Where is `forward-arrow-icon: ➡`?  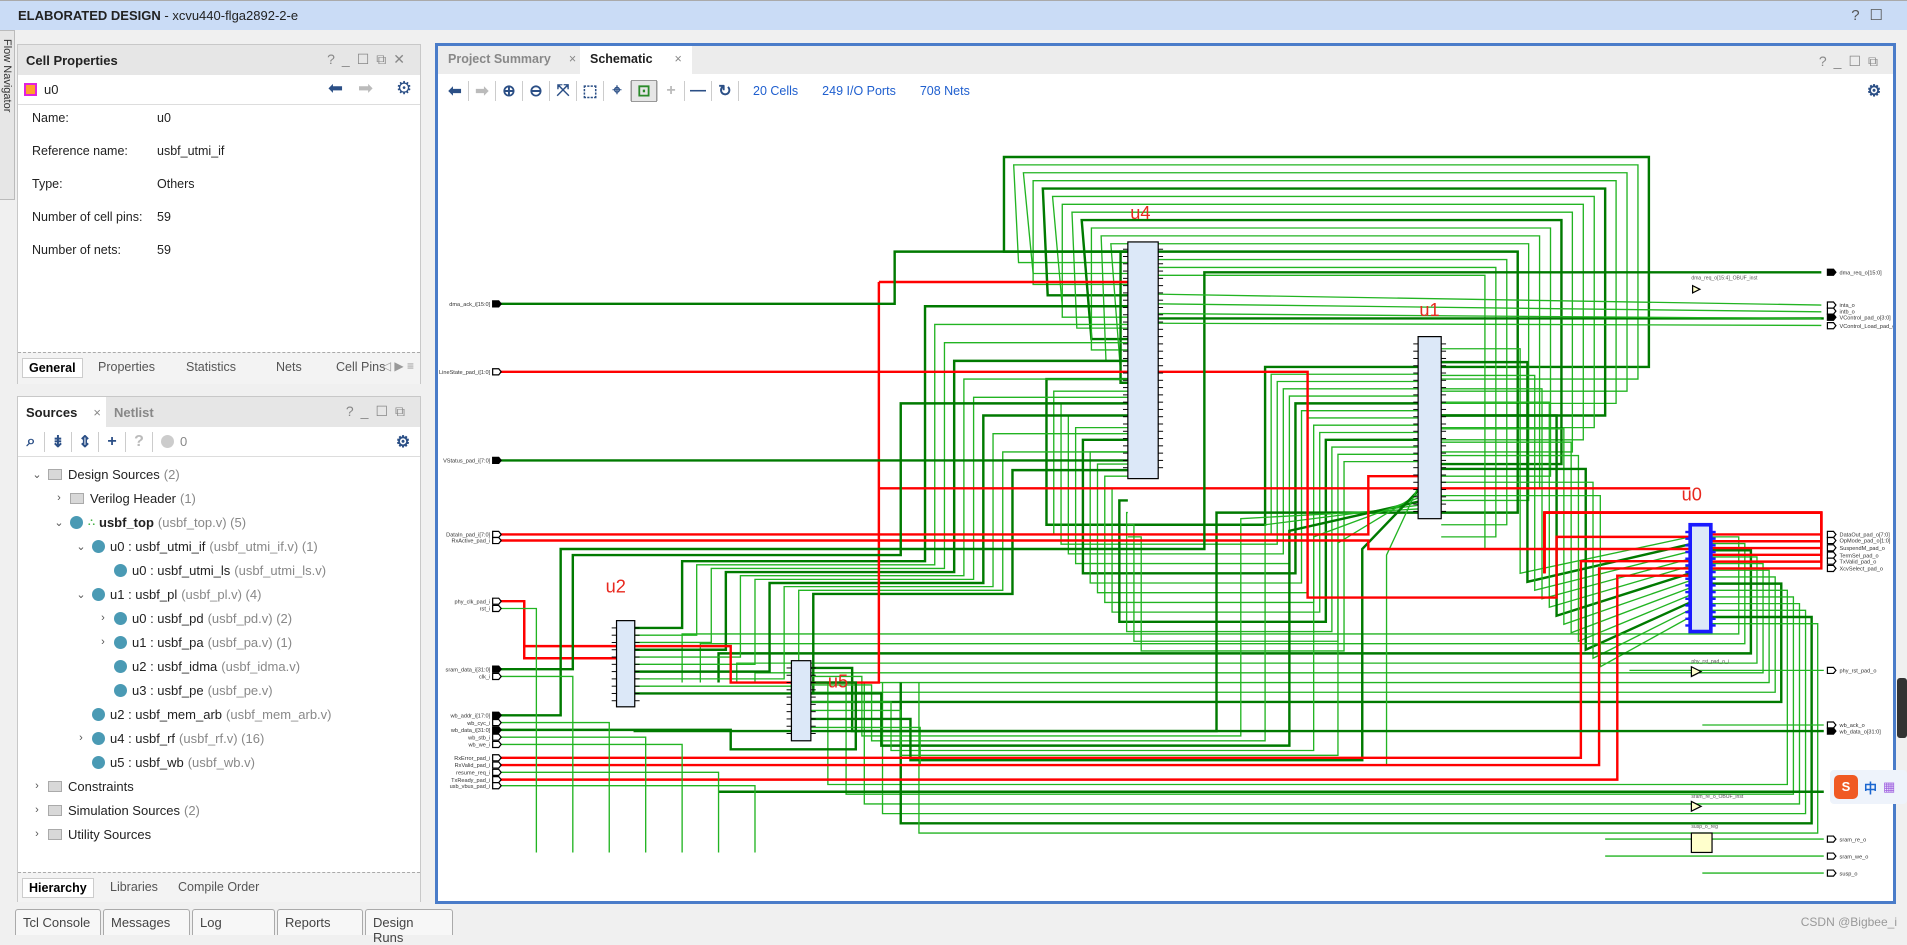
forward-arrow-icon: ➡ is located at coordinates (365, 88).